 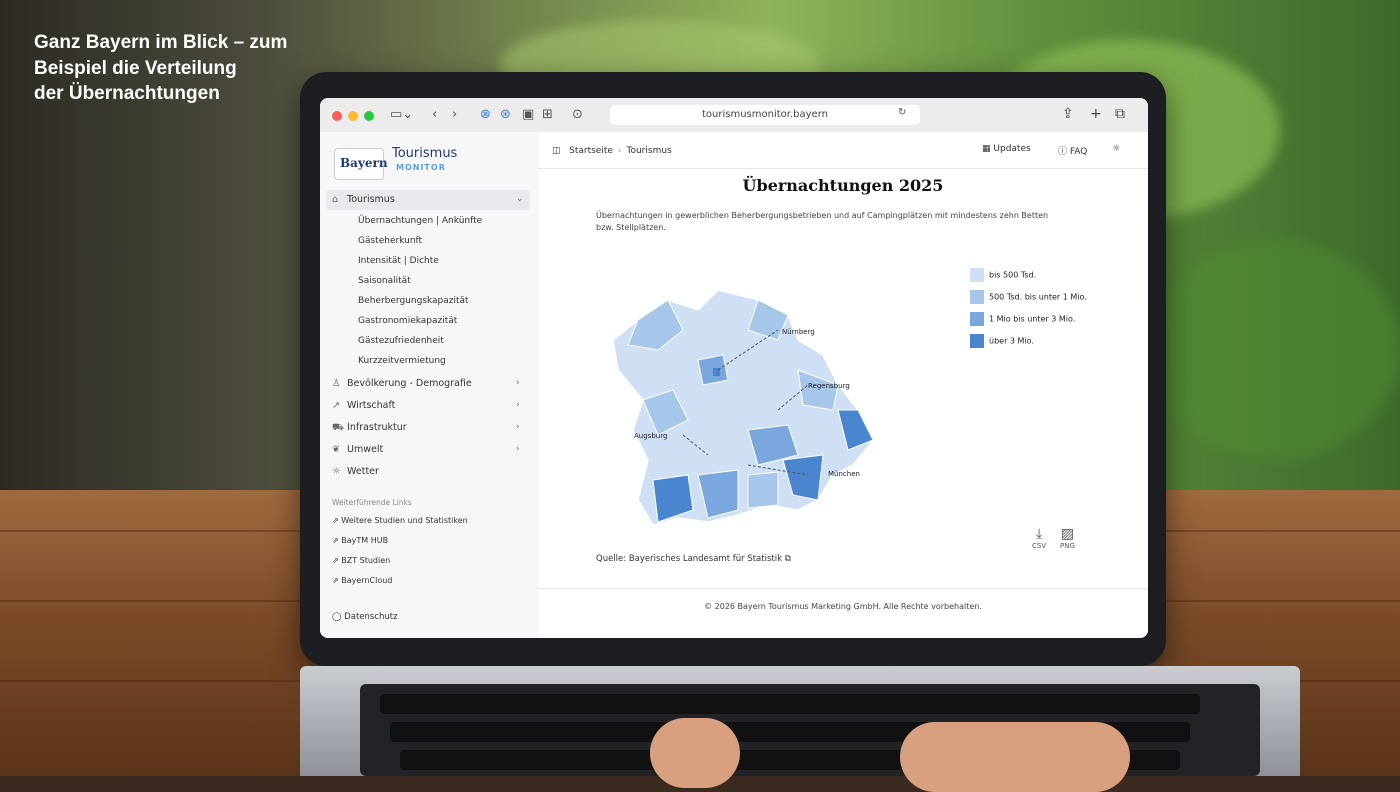 I want to click on brand-title: Tourismus, so click(x=425, y=153).